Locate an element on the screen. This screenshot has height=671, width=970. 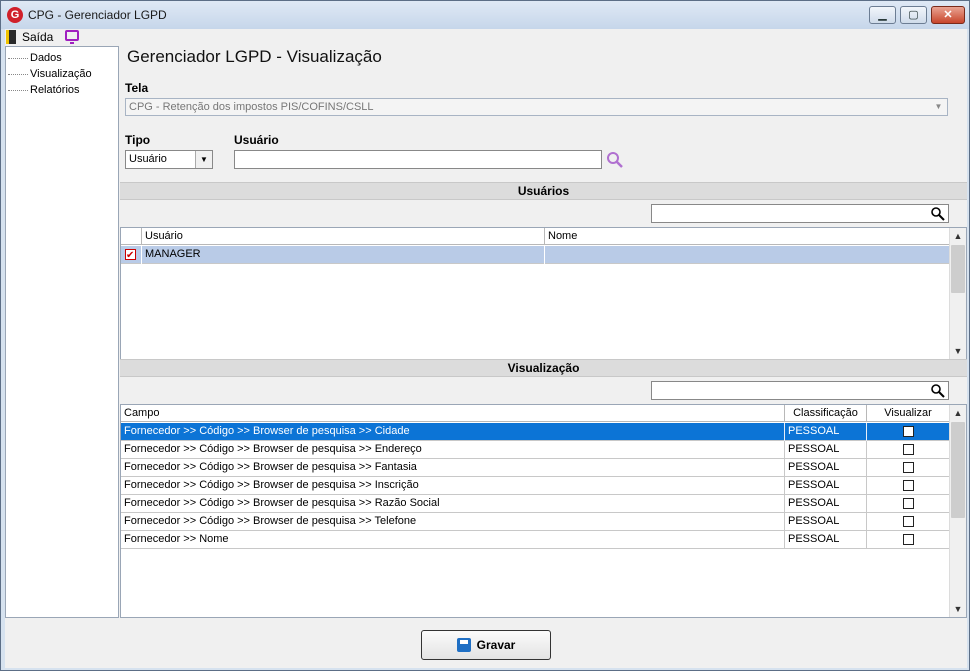
tree-item-visualizacao: Visualização is located at coordinates (49, 74).